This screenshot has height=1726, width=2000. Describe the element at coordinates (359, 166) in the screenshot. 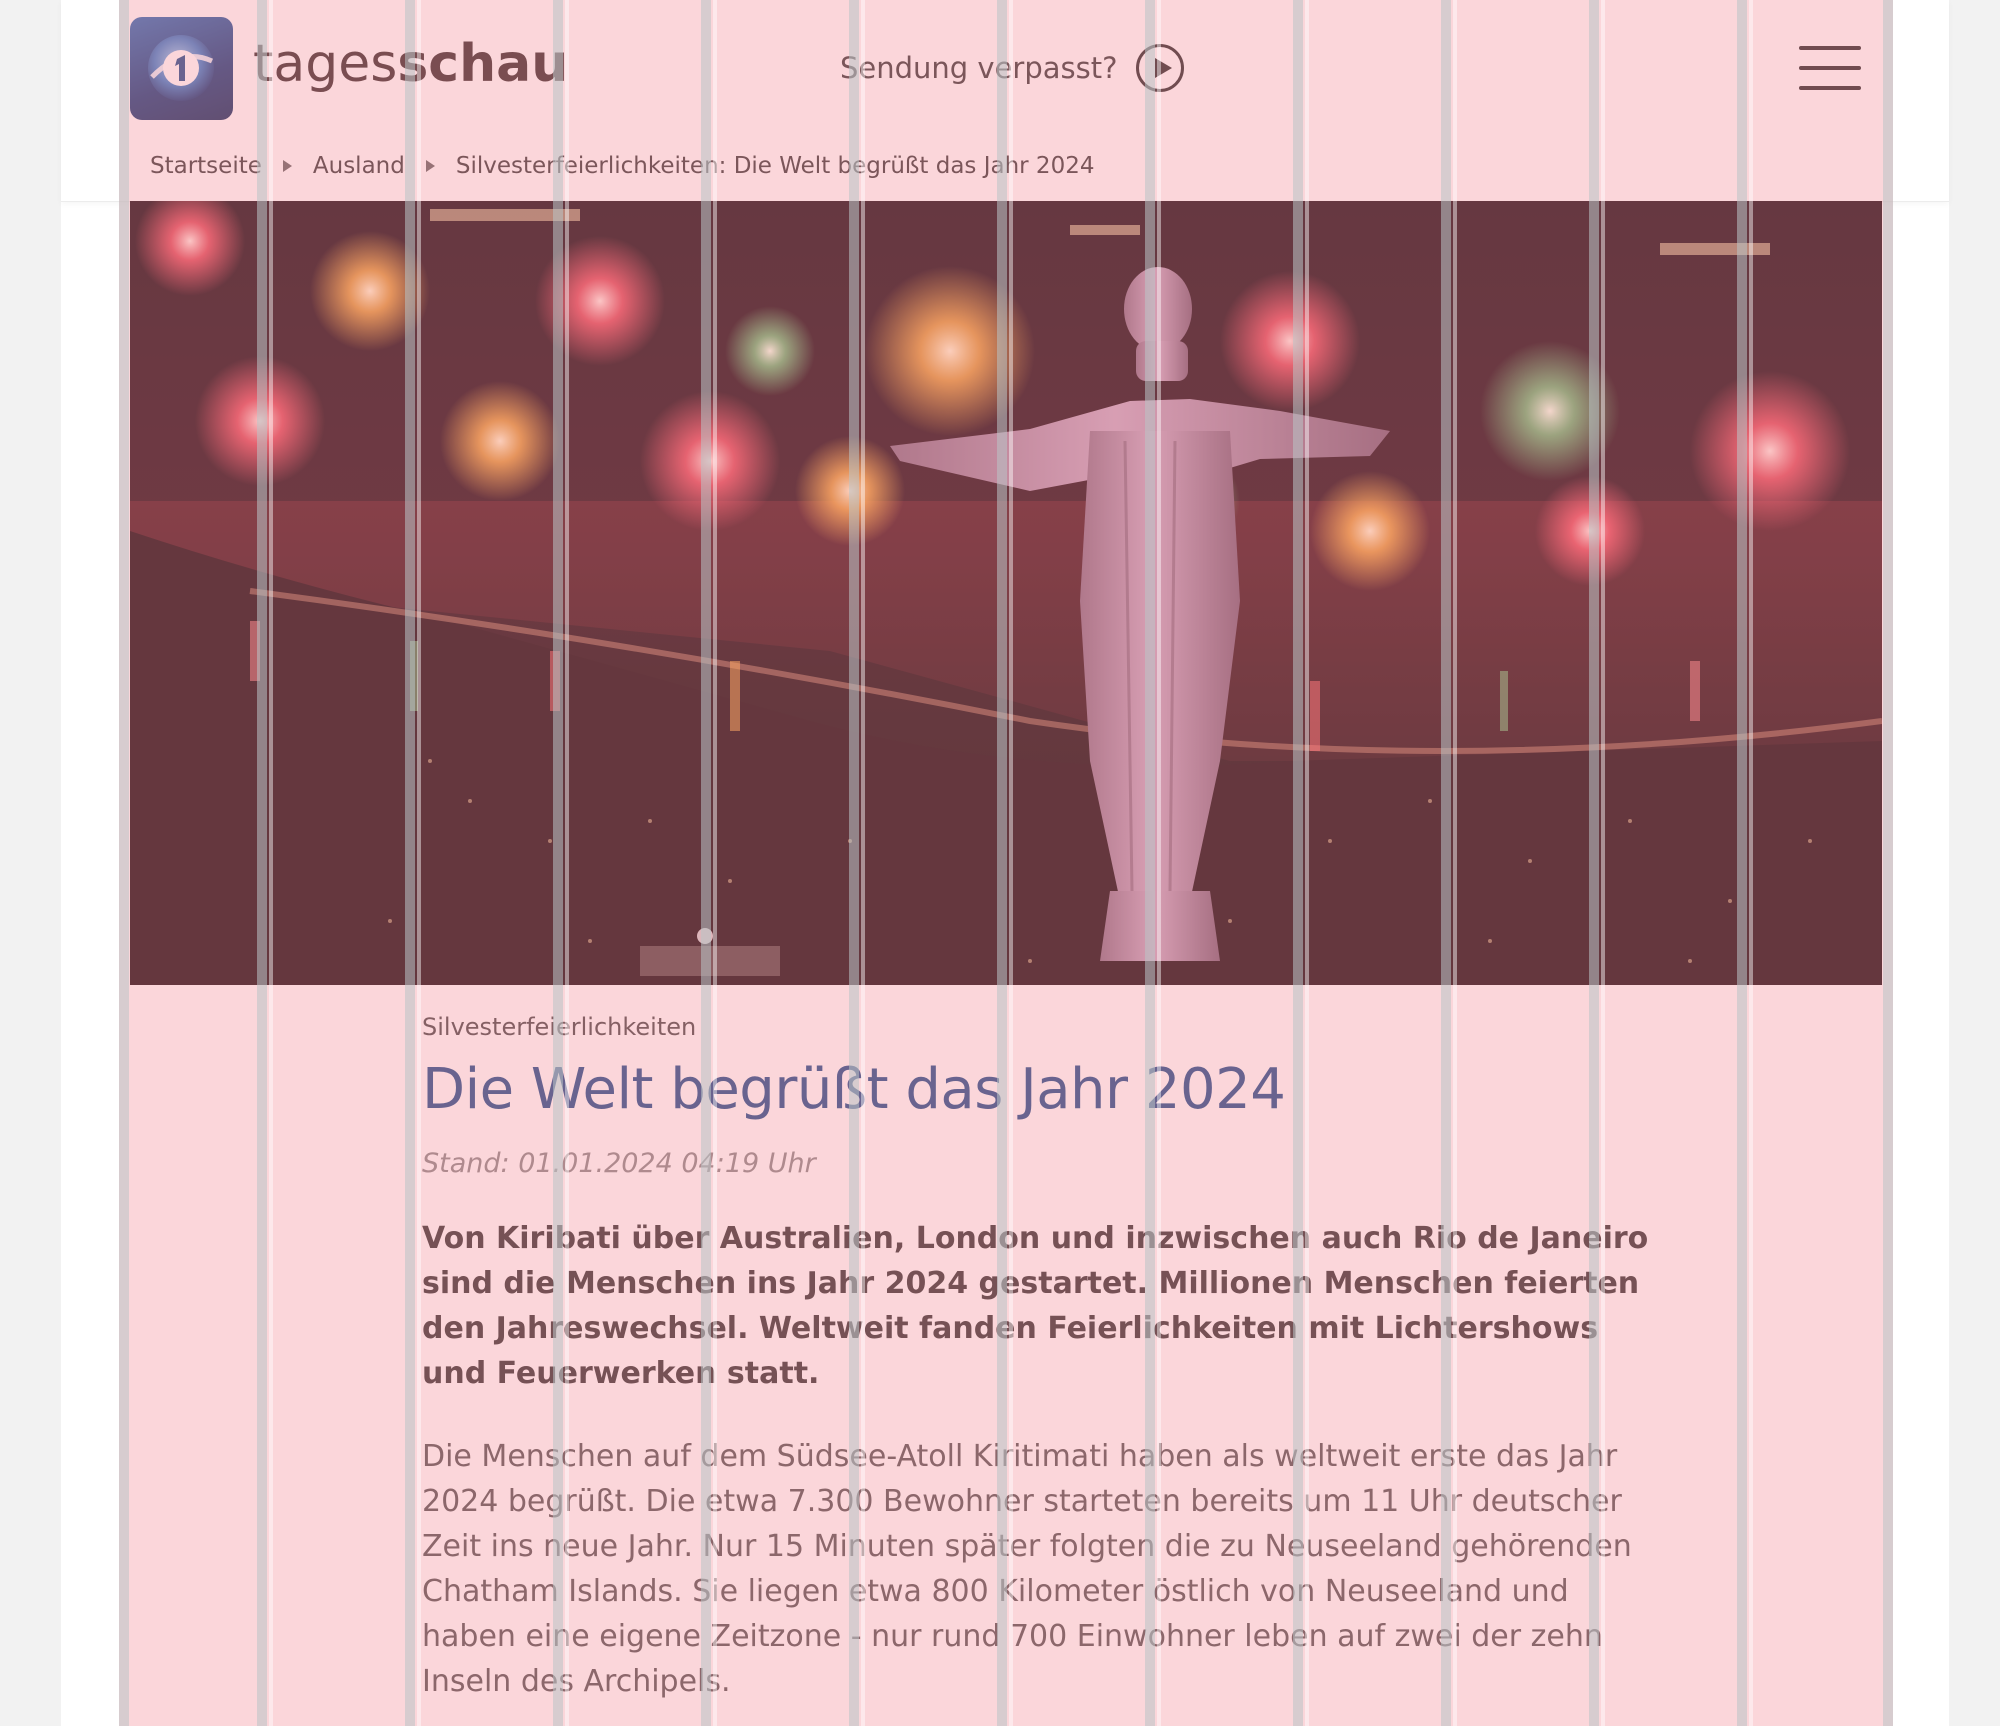

I see `breadcrumb-item-ausland: Ausland` at that location.